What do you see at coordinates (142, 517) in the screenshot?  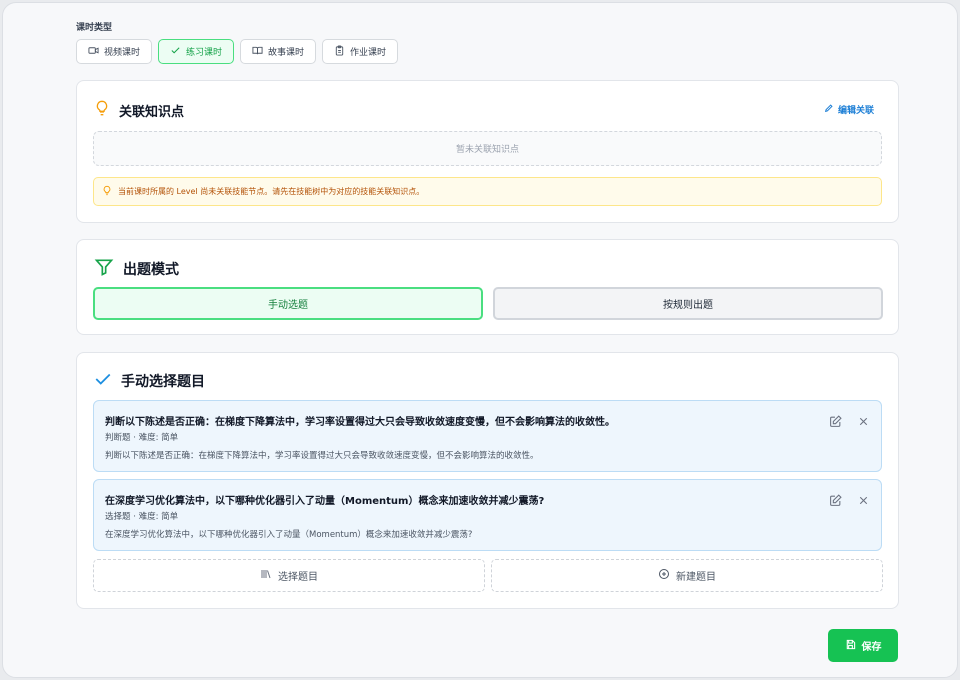 I see `question-meta: 选择题 · 难度: 简单` at bounding box center [142, 517].